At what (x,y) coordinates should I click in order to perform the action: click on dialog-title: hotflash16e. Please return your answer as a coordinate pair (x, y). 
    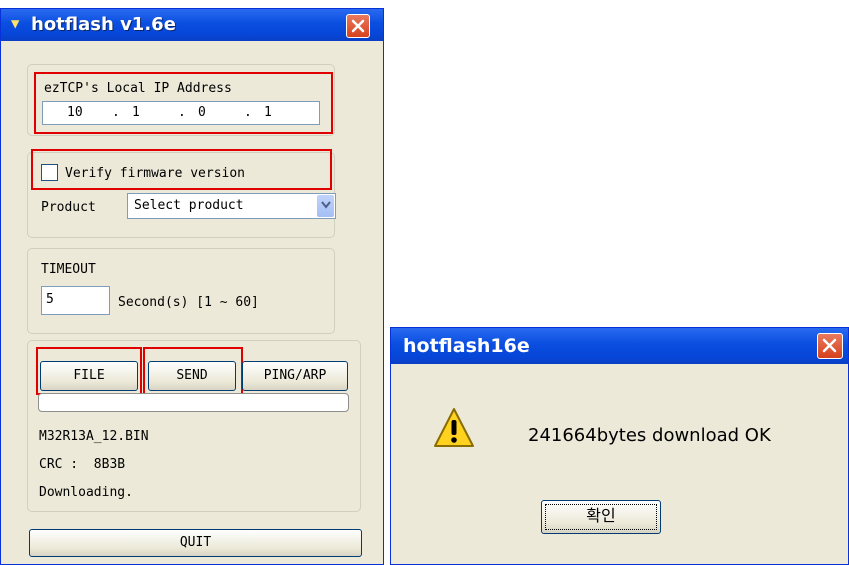
    Looking at the image, I should click on (466, 346).